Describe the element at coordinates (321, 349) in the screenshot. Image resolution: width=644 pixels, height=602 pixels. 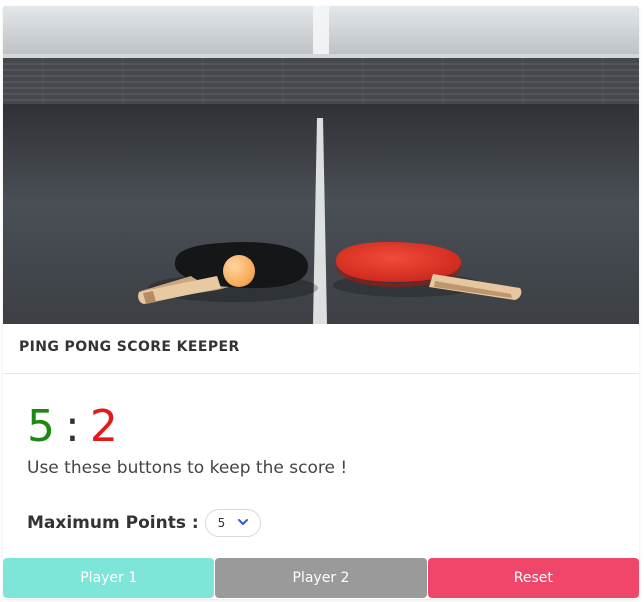
I see `card-header: PING PONG SCORE KEEPER` at that location.